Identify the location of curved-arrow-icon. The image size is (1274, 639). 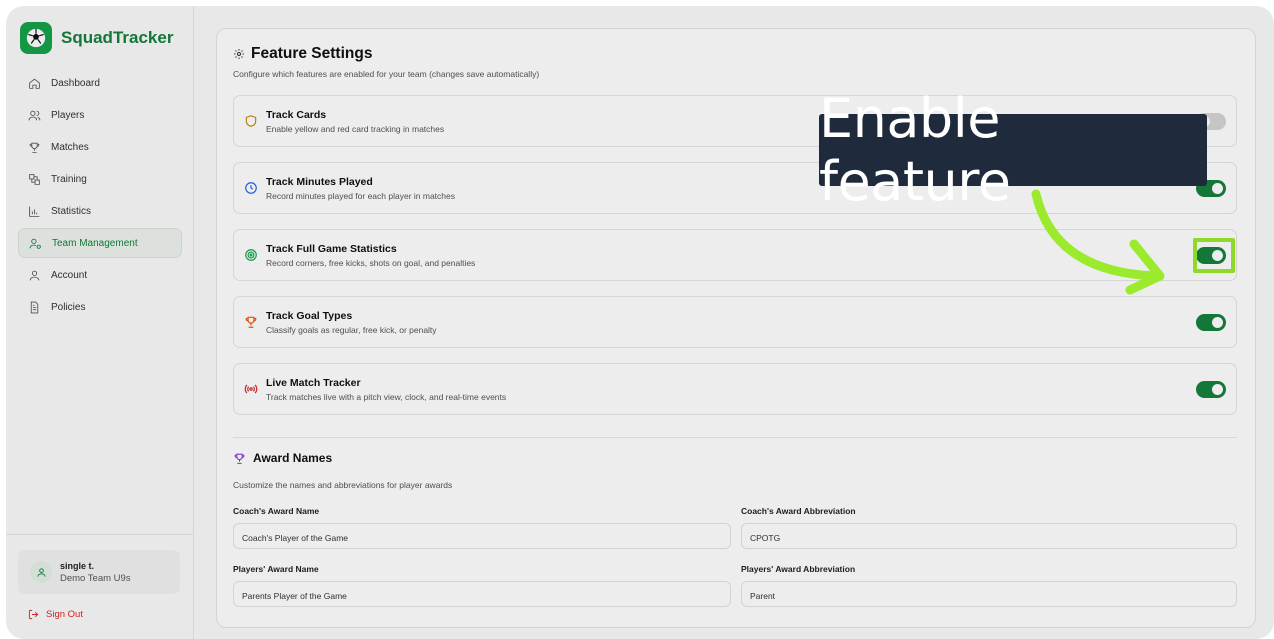
(1098, 242).